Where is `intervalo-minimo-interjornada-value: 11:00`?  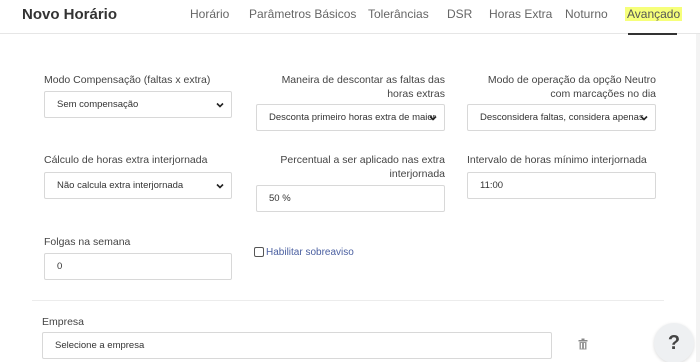 intervalo-minimo-interjornada-value: 11:00 is located at coordinates (492, 185).